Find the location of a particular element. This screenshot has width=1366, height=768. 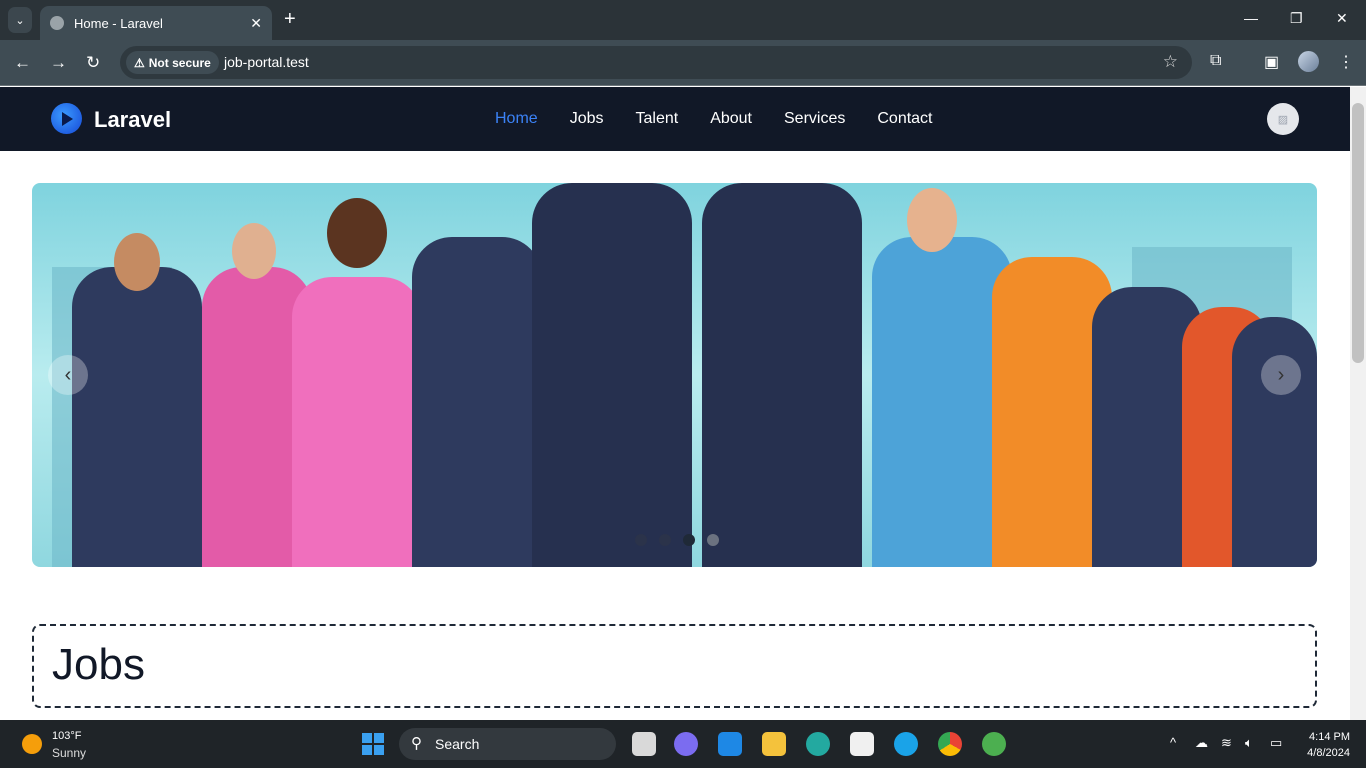

carousel-next-button: › is located at coordinates (1281, 375).